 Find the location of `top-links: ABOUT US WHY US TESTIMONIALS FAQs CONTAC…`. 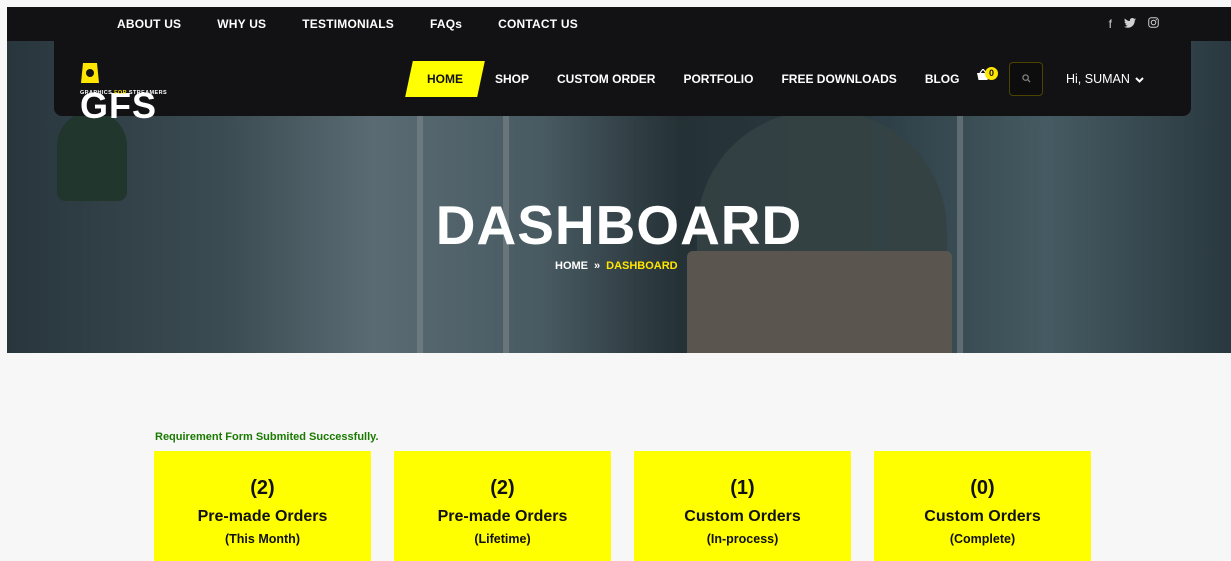

top-links: ABOUT US WHY US TESTIMONIALS FAQs CONTAC… is located at coordinates (365, 24).